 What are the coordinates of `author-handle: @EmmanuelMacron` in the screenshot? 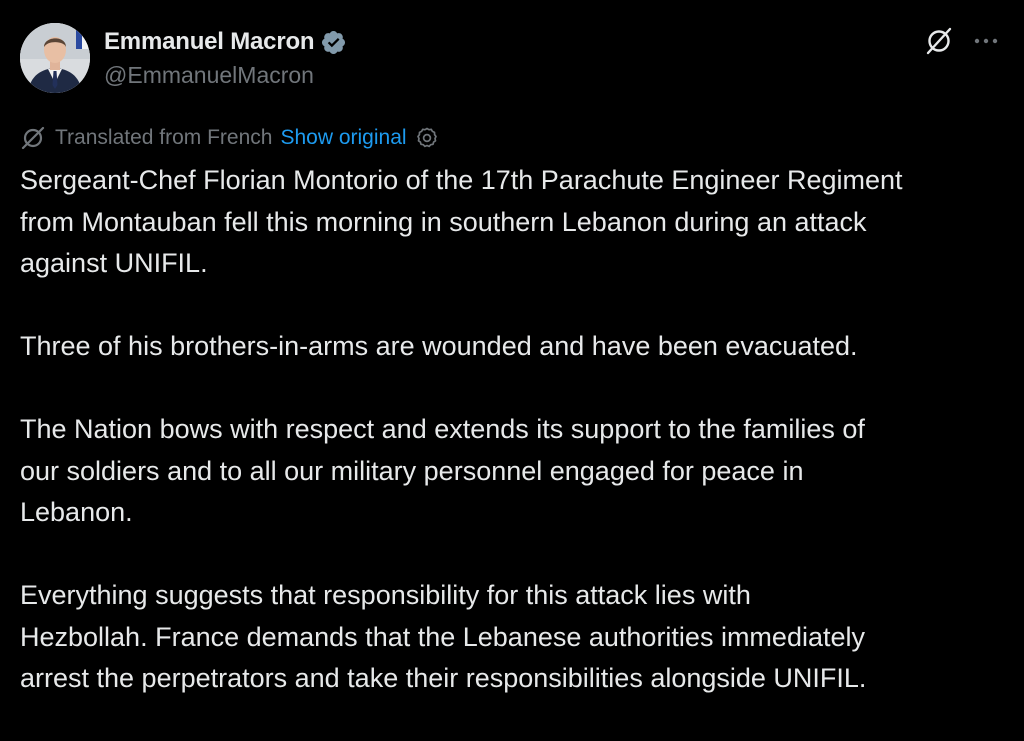 It's located at (209, 75).